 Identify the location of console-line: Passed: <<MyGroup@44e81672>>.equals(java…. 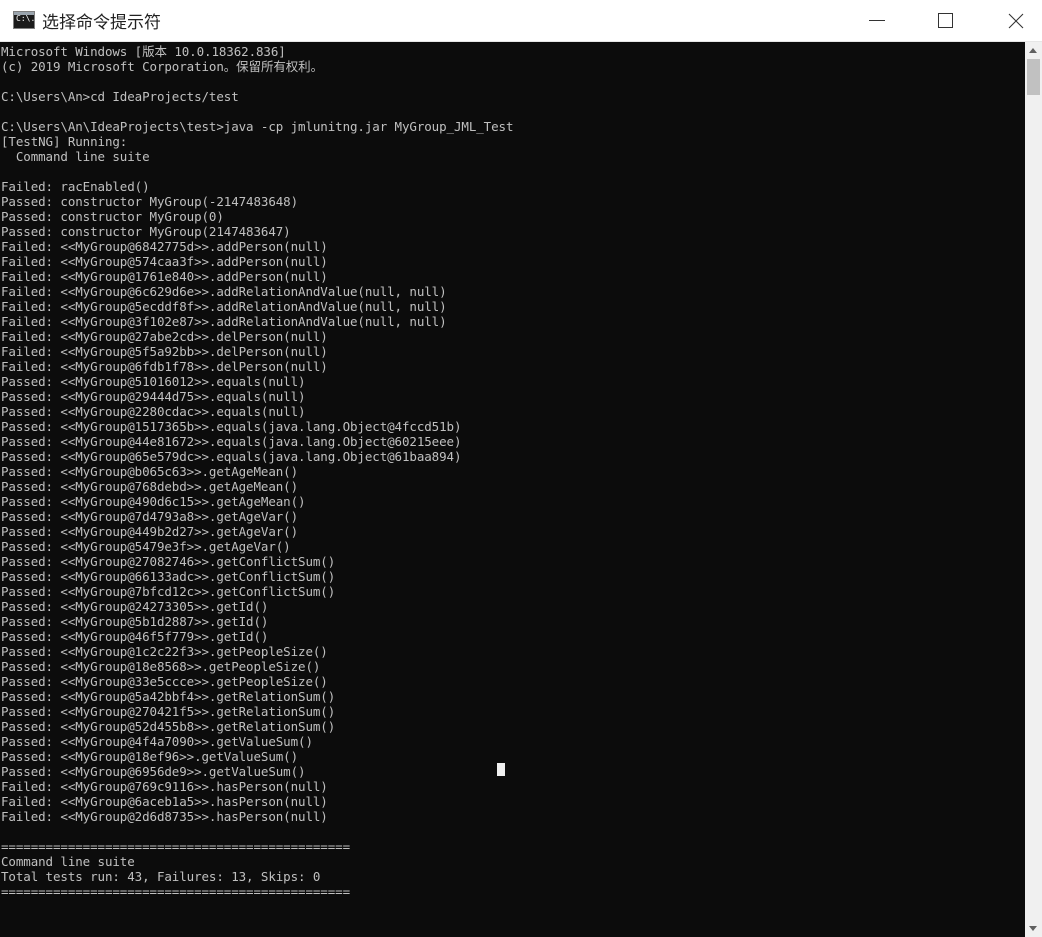
(231, 441).